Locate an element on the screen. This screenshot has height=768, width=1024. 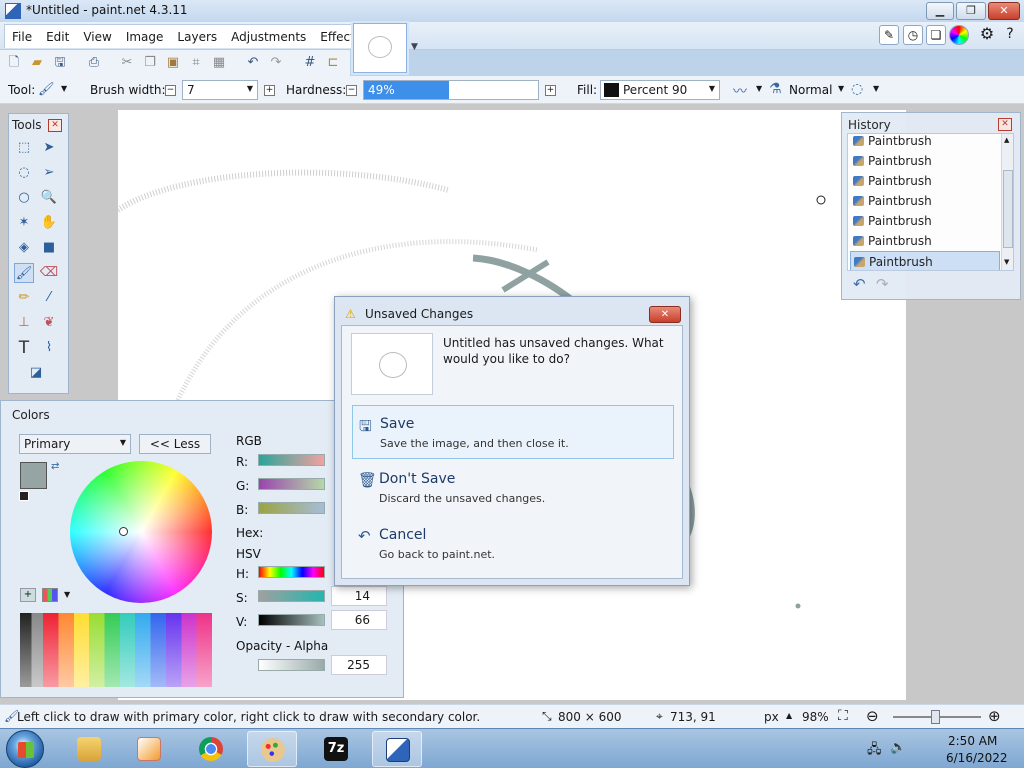
gradient-icon: ■ is located at coordinates (49, 248).